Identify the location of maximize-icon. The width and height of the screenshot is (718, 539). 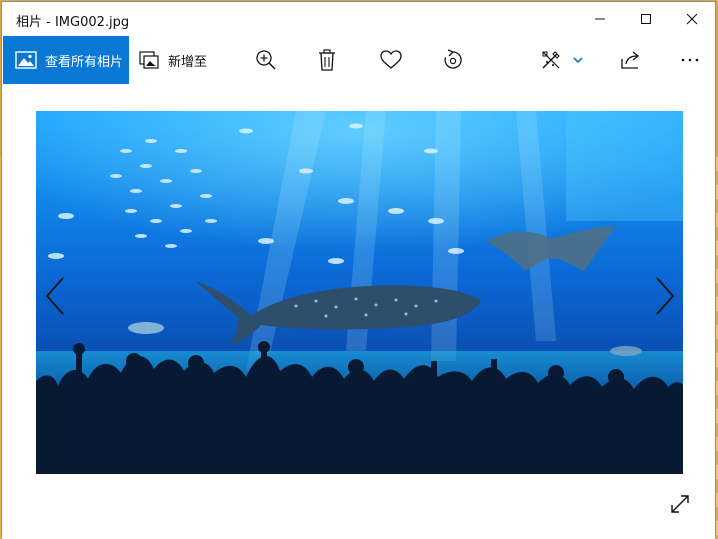
(646, 19).